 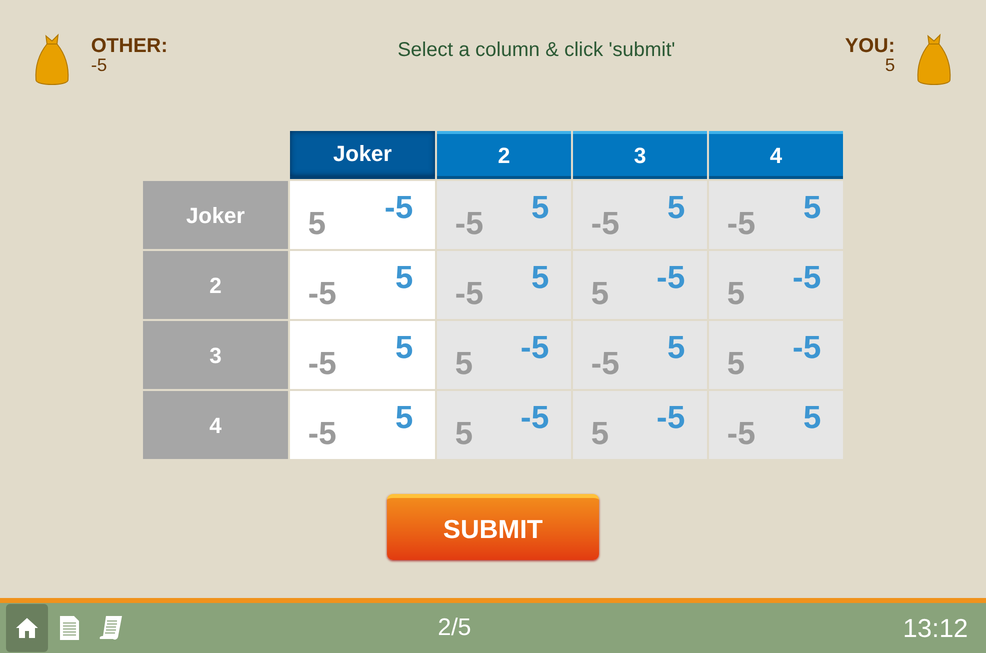 What do you see at coordinates (129, 46) in the screenshot?
I see `other-label: OTHER:` at bounding box center [129, 46].